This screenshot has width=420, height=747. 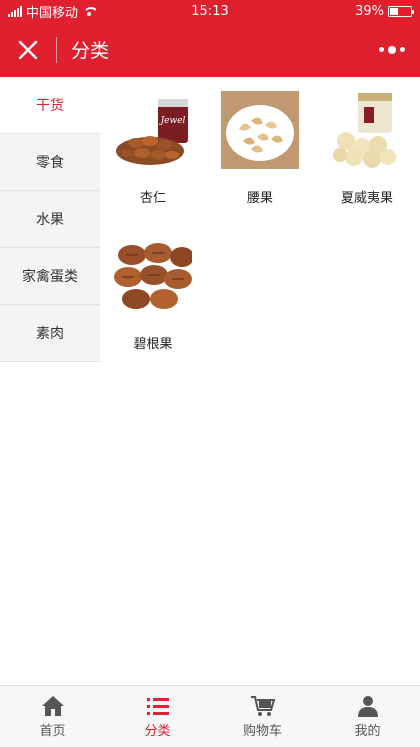 I want to click on product-name: 夏威夷果, so click(x=366, y=198).